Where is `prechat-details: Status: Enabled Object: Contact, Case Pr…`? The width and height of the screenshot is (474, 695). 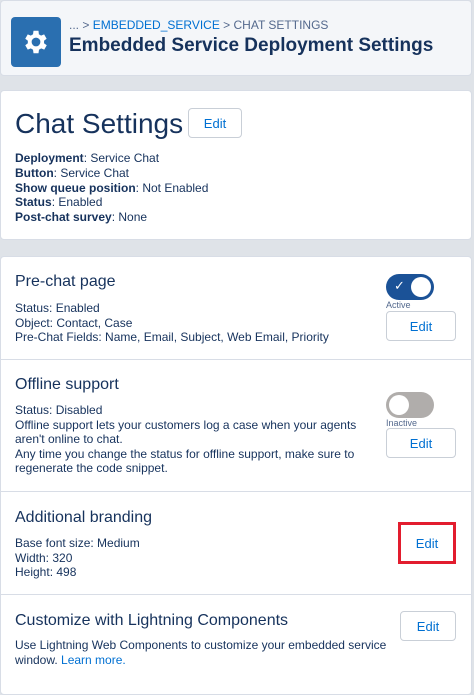
prechat-details: Status: Enabled Object: Contact, Case Pr… is located at coordinates (172, 323).